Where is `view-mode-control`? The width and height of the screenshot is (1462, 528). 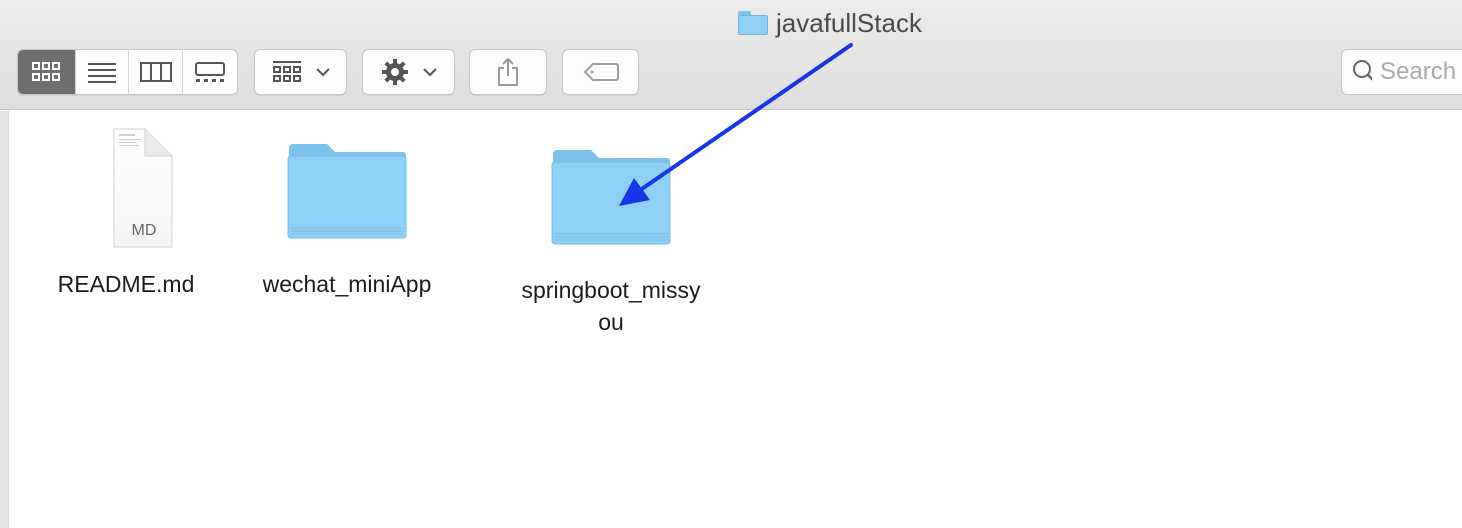
view-mode-control is located at coordinates (127, 72).